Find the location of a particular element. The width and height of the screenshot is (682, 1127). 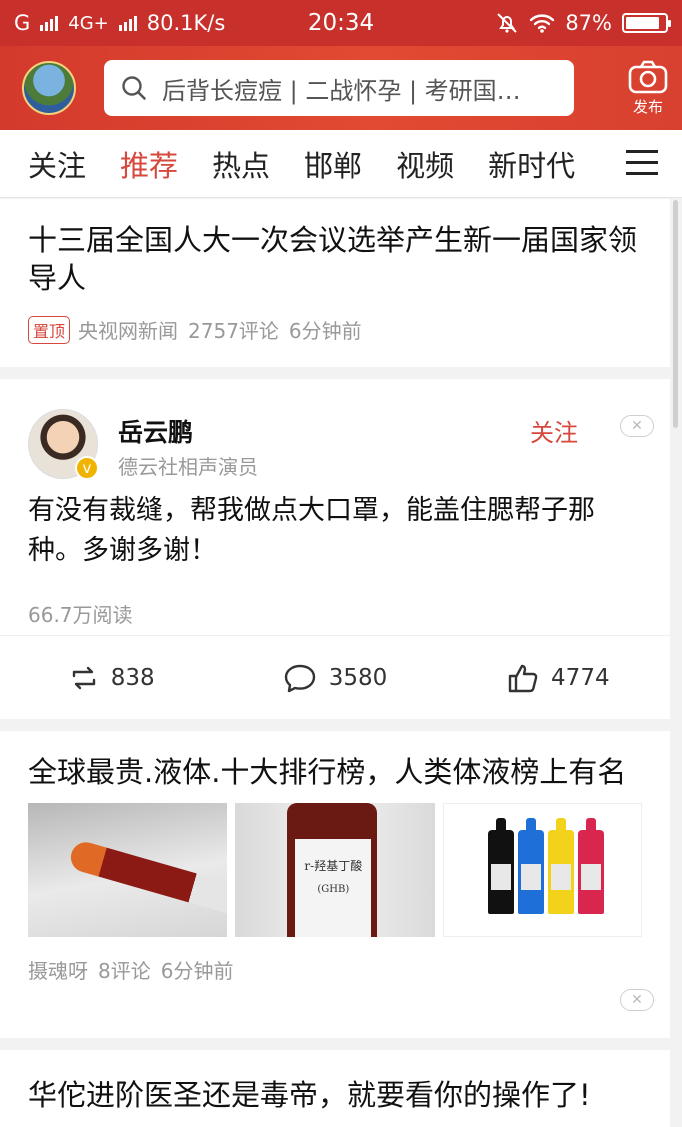

avatar: v is located at coordinates (63, 444).